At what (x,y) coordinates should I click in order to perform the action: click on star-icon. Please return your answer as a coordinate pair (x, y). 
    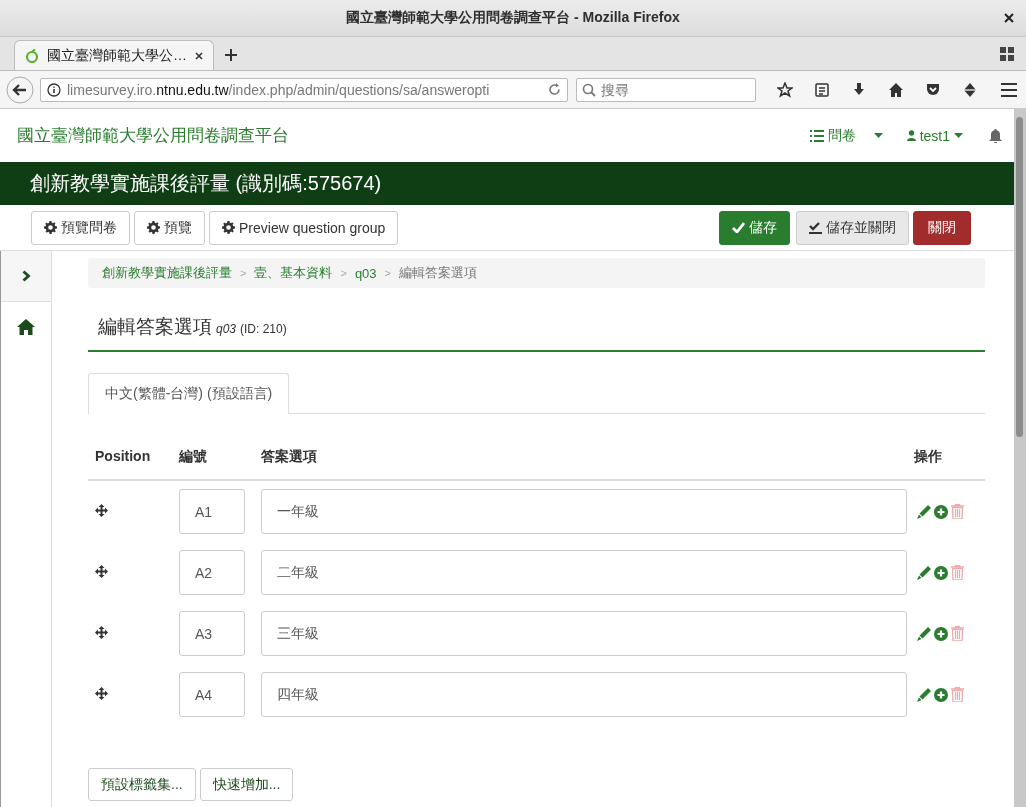
    Looking at the image, I should click on (785, 89).